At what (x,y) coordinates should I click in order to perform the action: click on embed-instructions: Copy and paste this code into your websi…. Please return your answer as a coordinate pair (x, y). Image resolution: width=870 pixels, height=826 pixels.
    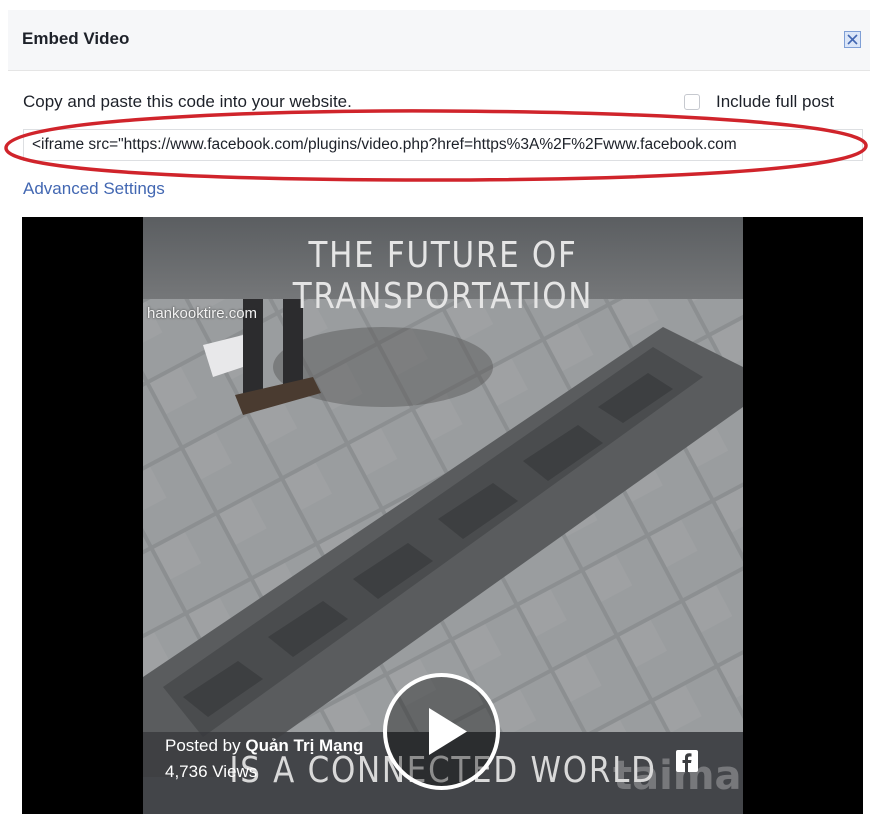
    Looking at the image, I should click on (187, 101).